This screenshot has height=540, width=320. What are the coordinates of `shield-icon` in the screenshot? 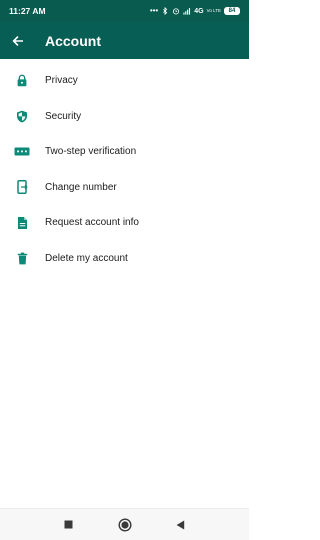 It's located at (22, 116).